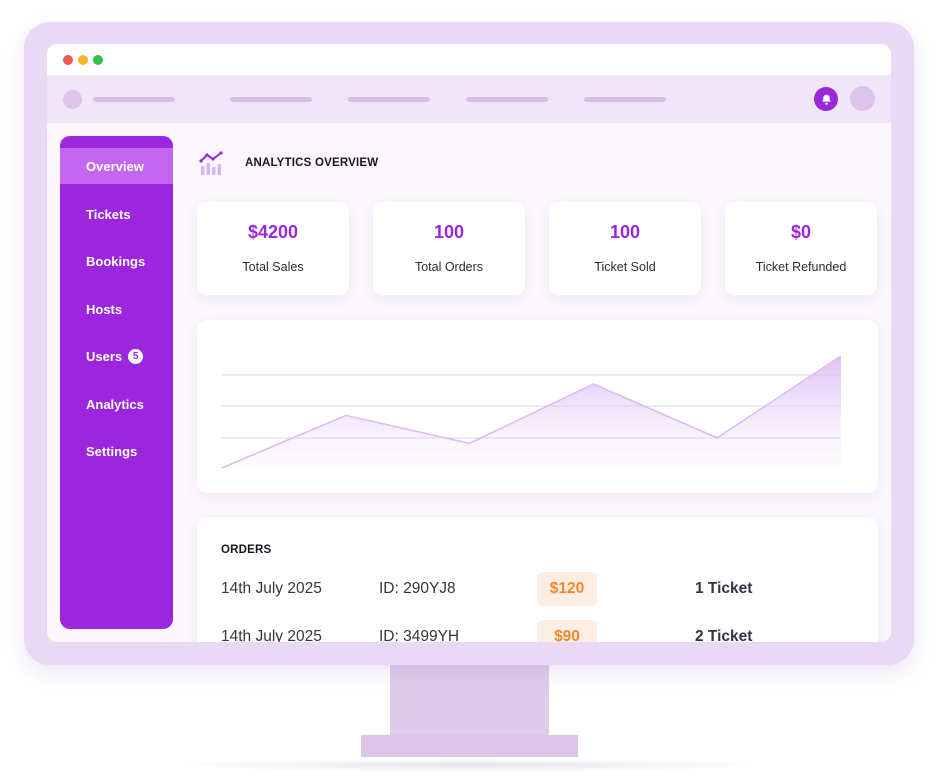 The width and height of the screenshot is (939, 784). I want to click on stat-value: $0, so click(801, 232).